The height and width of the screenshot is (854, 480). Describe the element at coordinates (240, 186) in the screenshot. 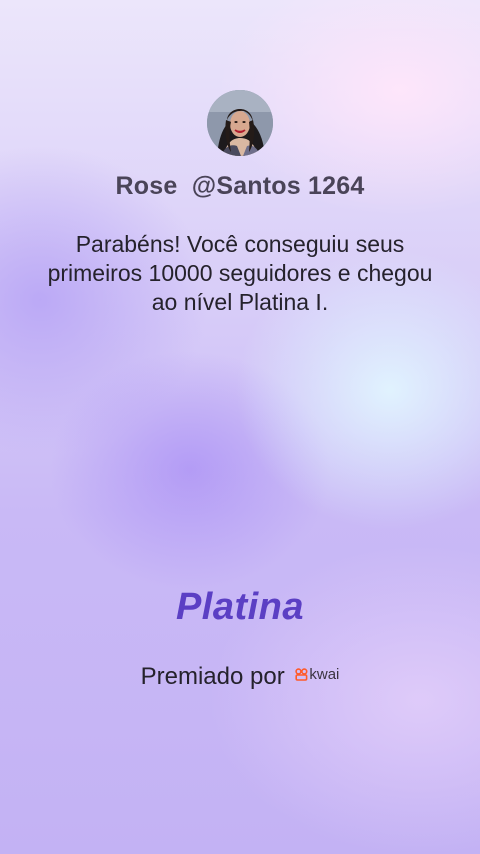

I see `profile-username: Rose @Santos 1264` at that location.